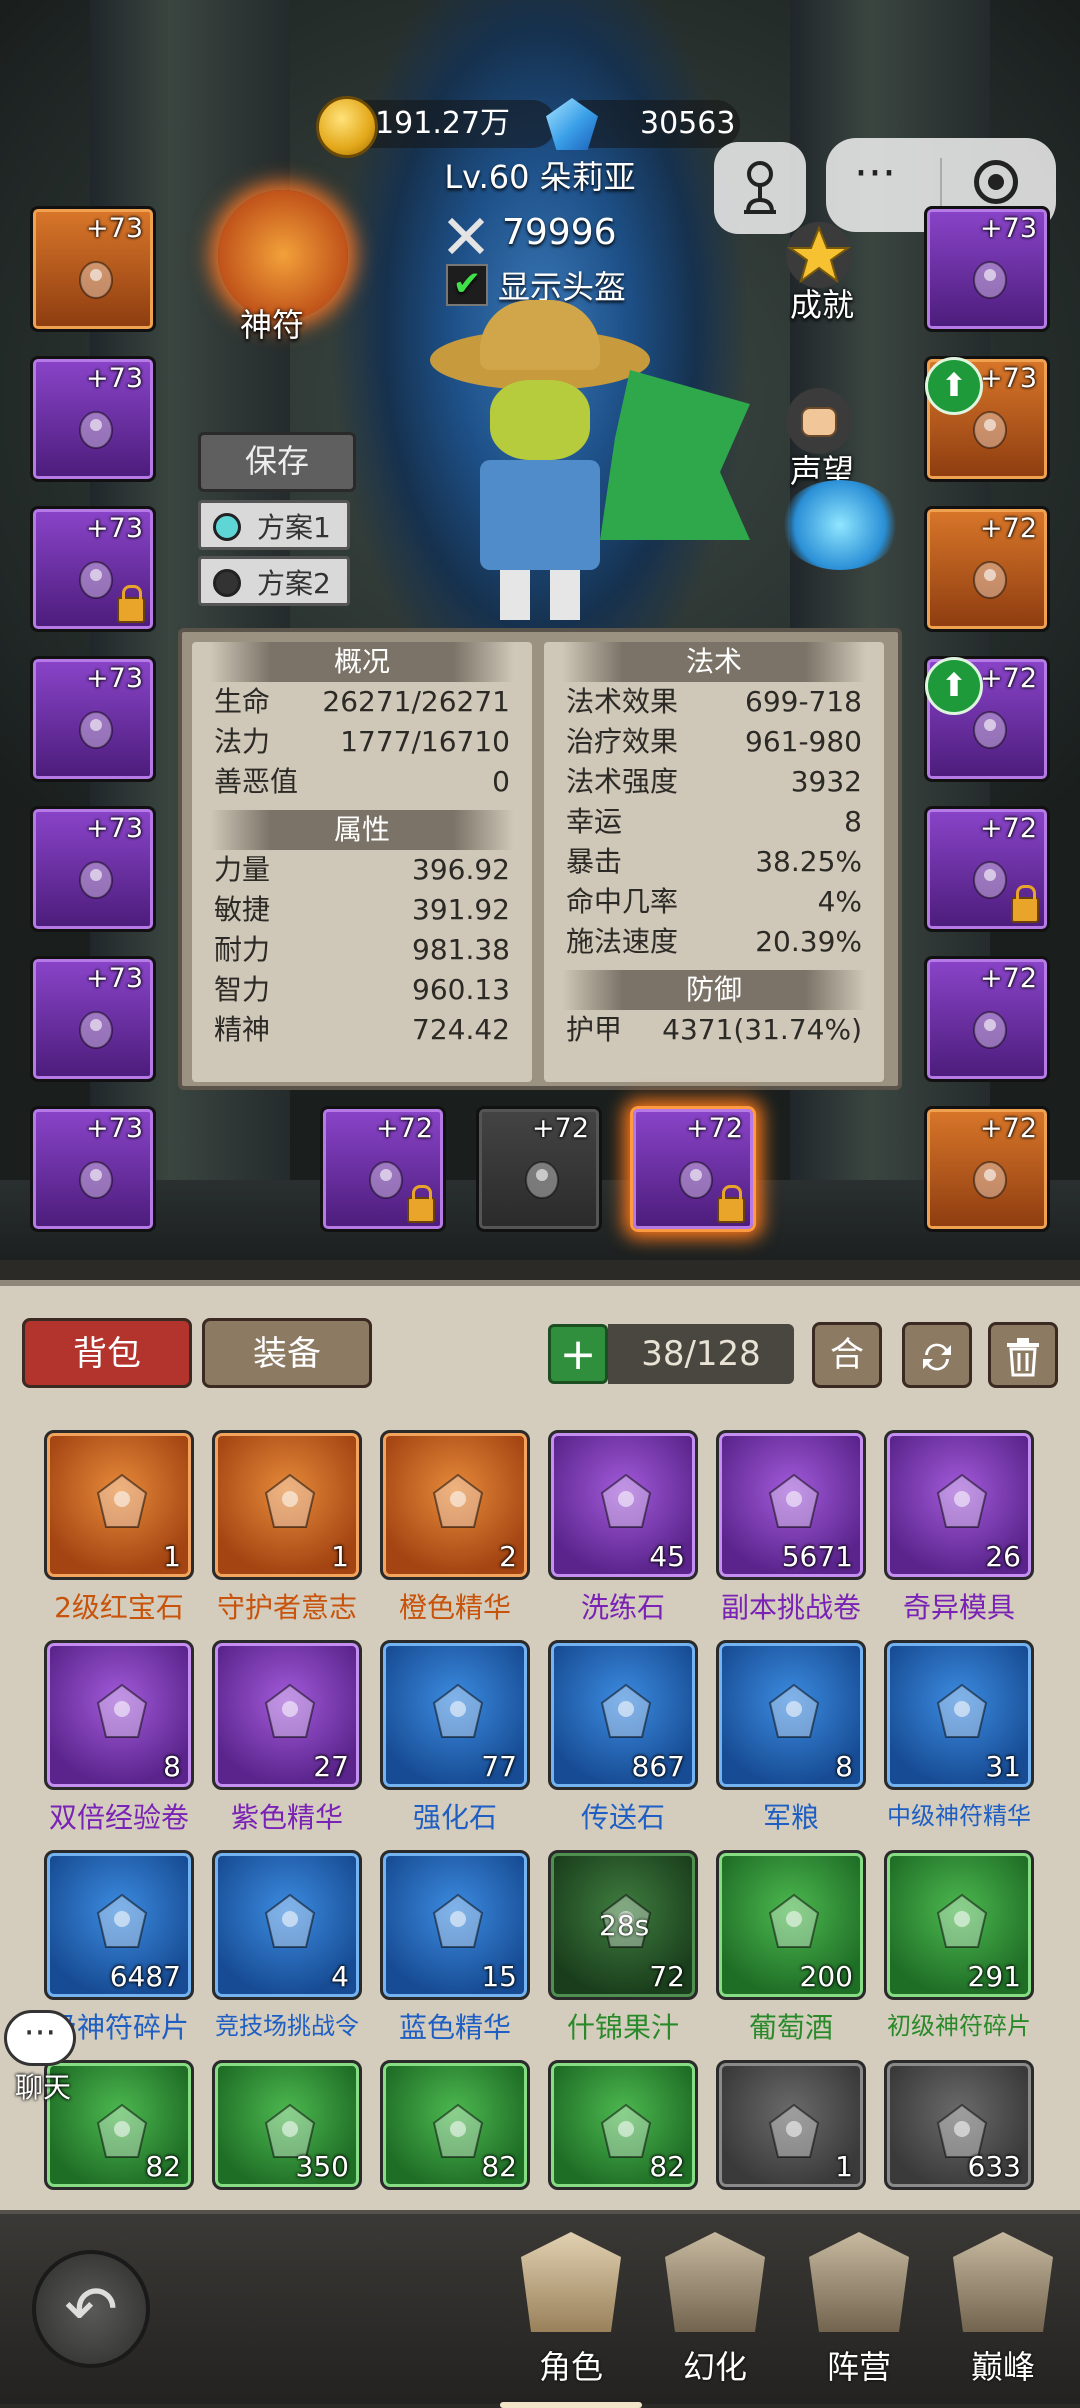 The image size is (1080, 2408). I want to click on item-quantity: 1, so click(172, 1556).